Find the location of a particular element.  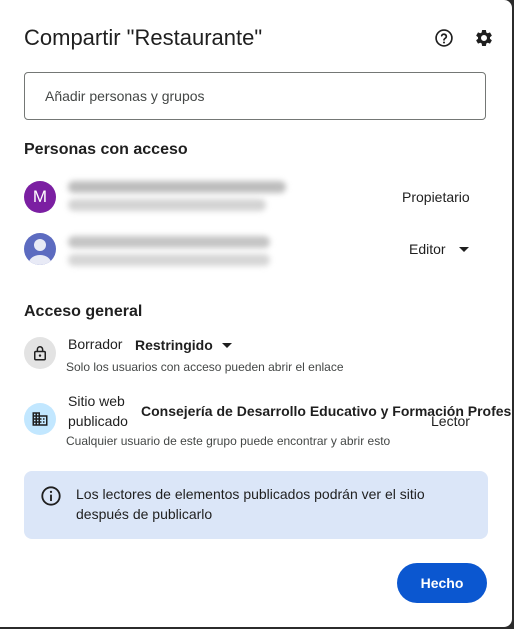

avatar: M is located at coordinates (40, 197).